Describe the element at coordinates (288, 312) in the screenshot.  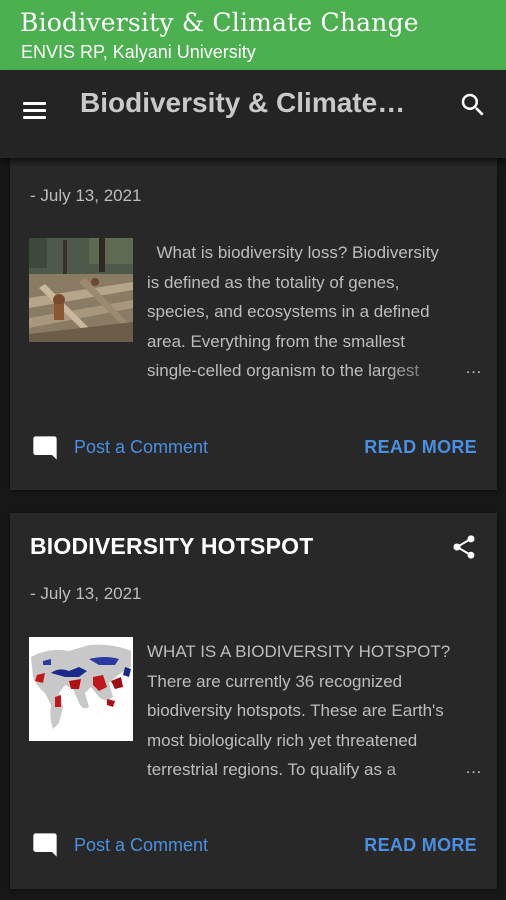
I see `snippet-line: species, and ecosystems in a defined` at that location.